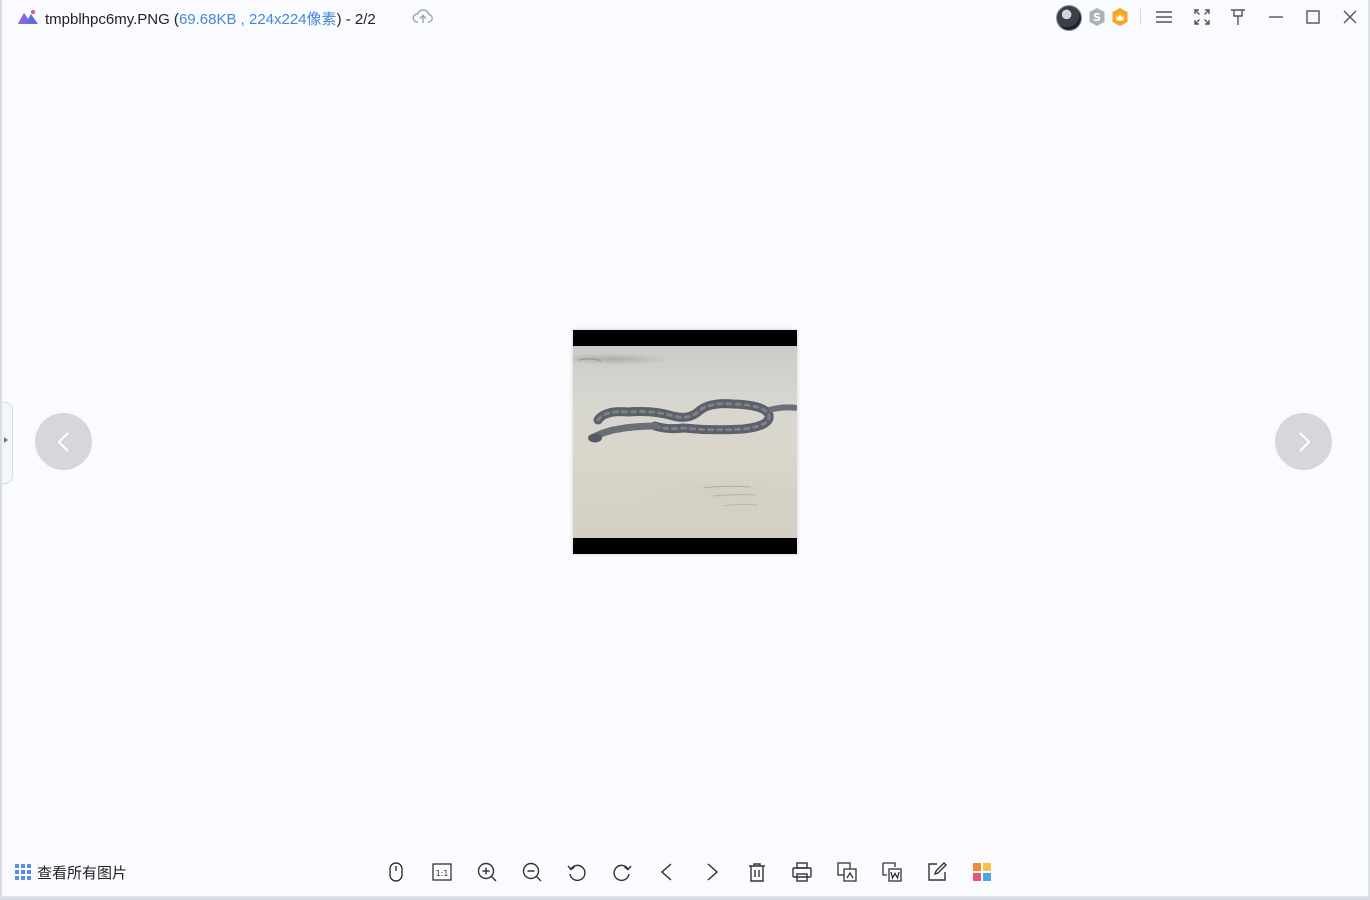  Describe the element at coordinates (1238, 17) in the screenshot. I see `pin-on-top-icon` at that location.